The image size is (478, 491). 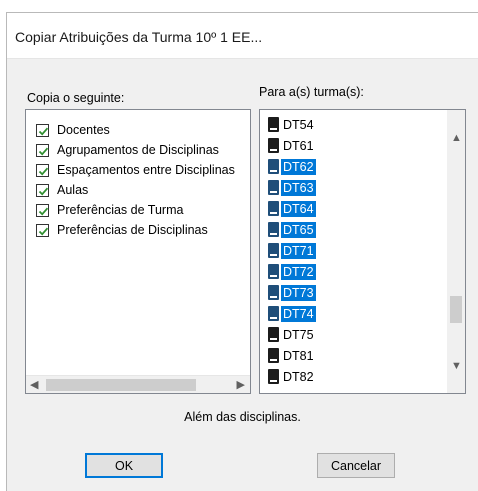 I want to click on option-label: Preferências de Disciplinas, so click(x=132, y=230).